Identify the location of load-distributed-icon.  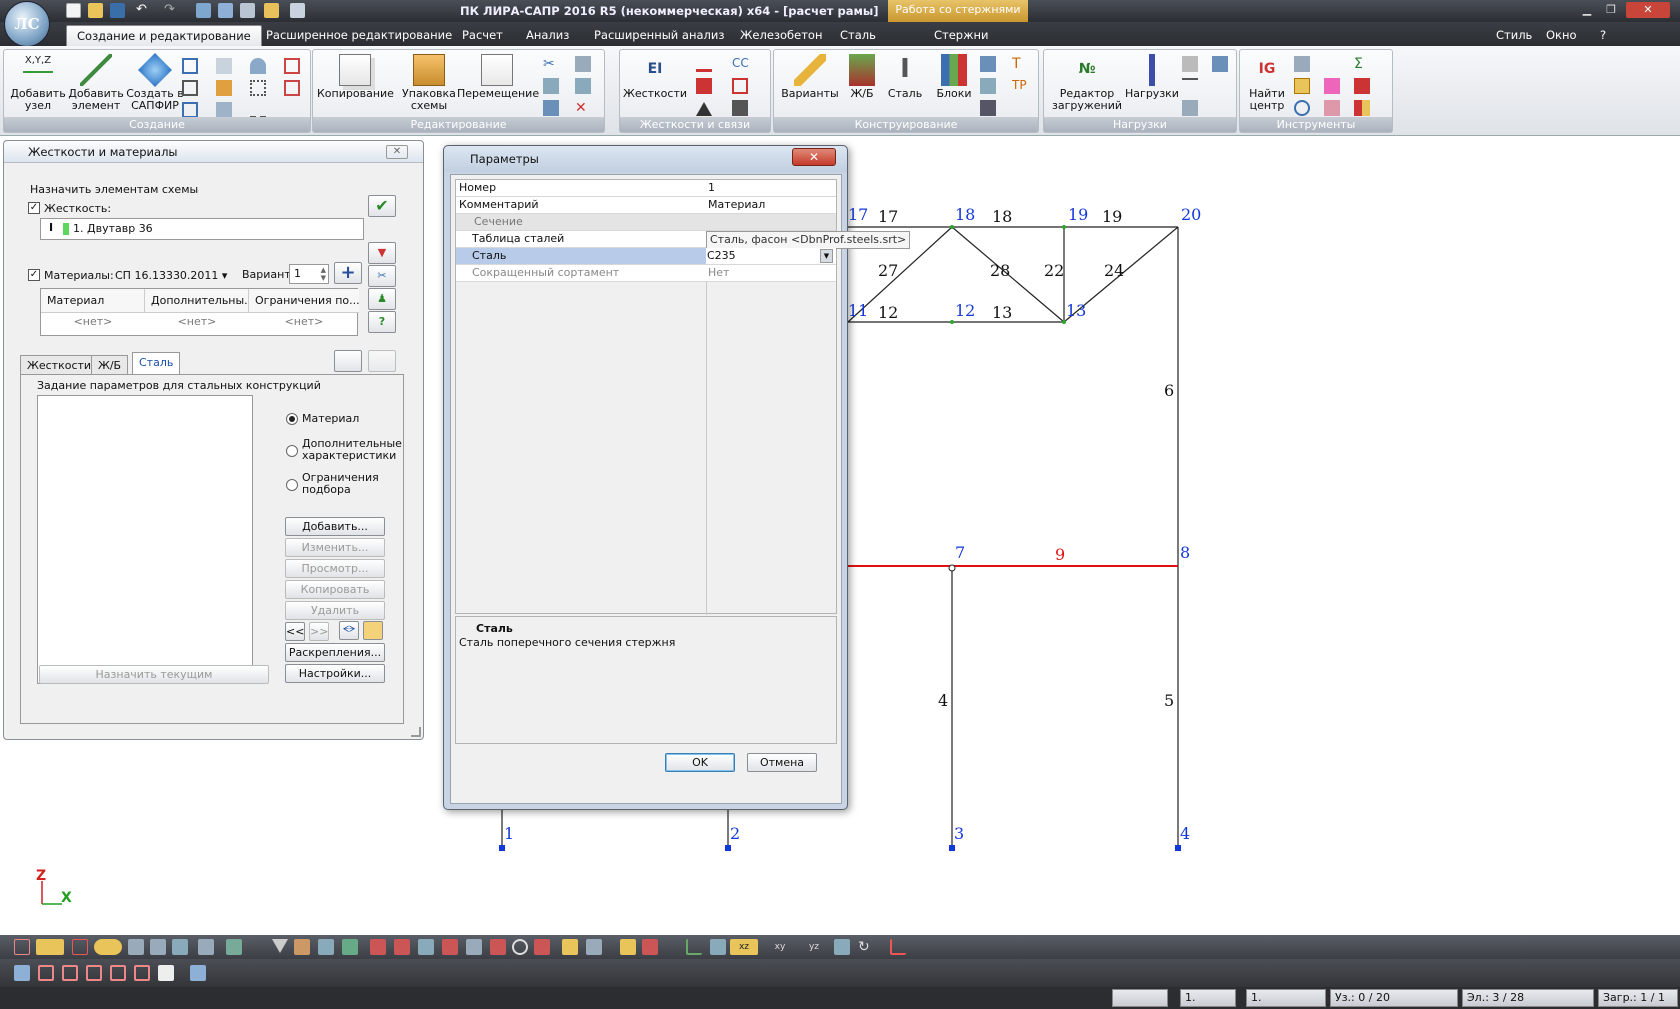
(1190, 86).